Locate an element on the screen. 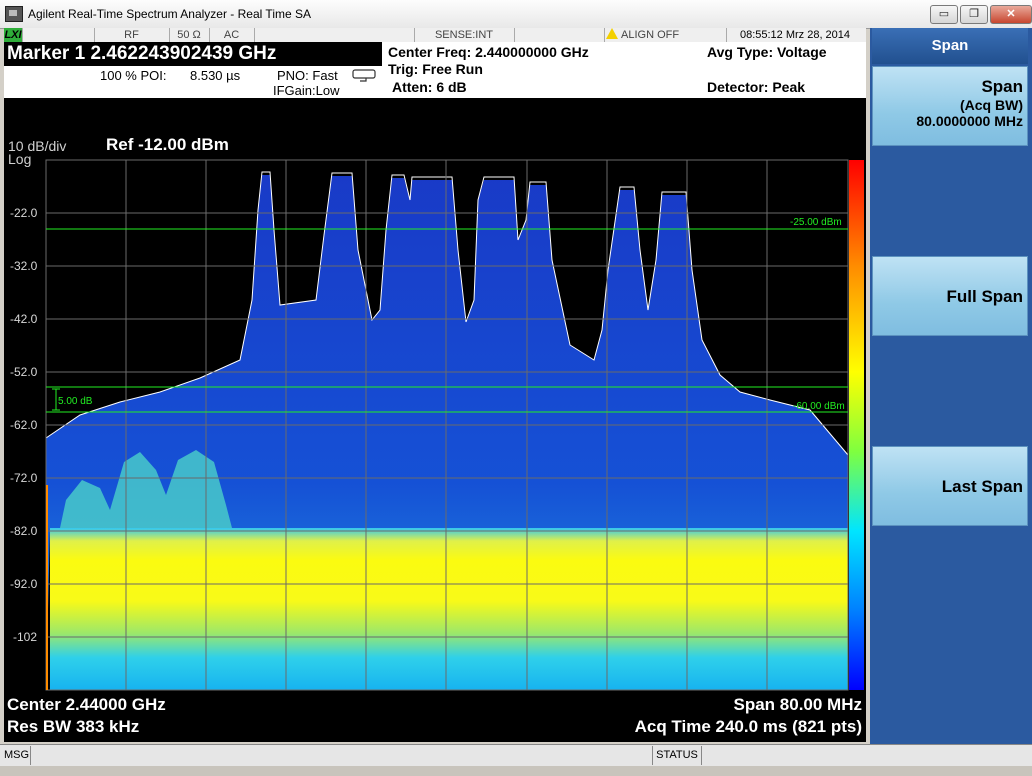 The image size is (1032, 776). last-span-label: Last Span is located at coordinates (982, 486).